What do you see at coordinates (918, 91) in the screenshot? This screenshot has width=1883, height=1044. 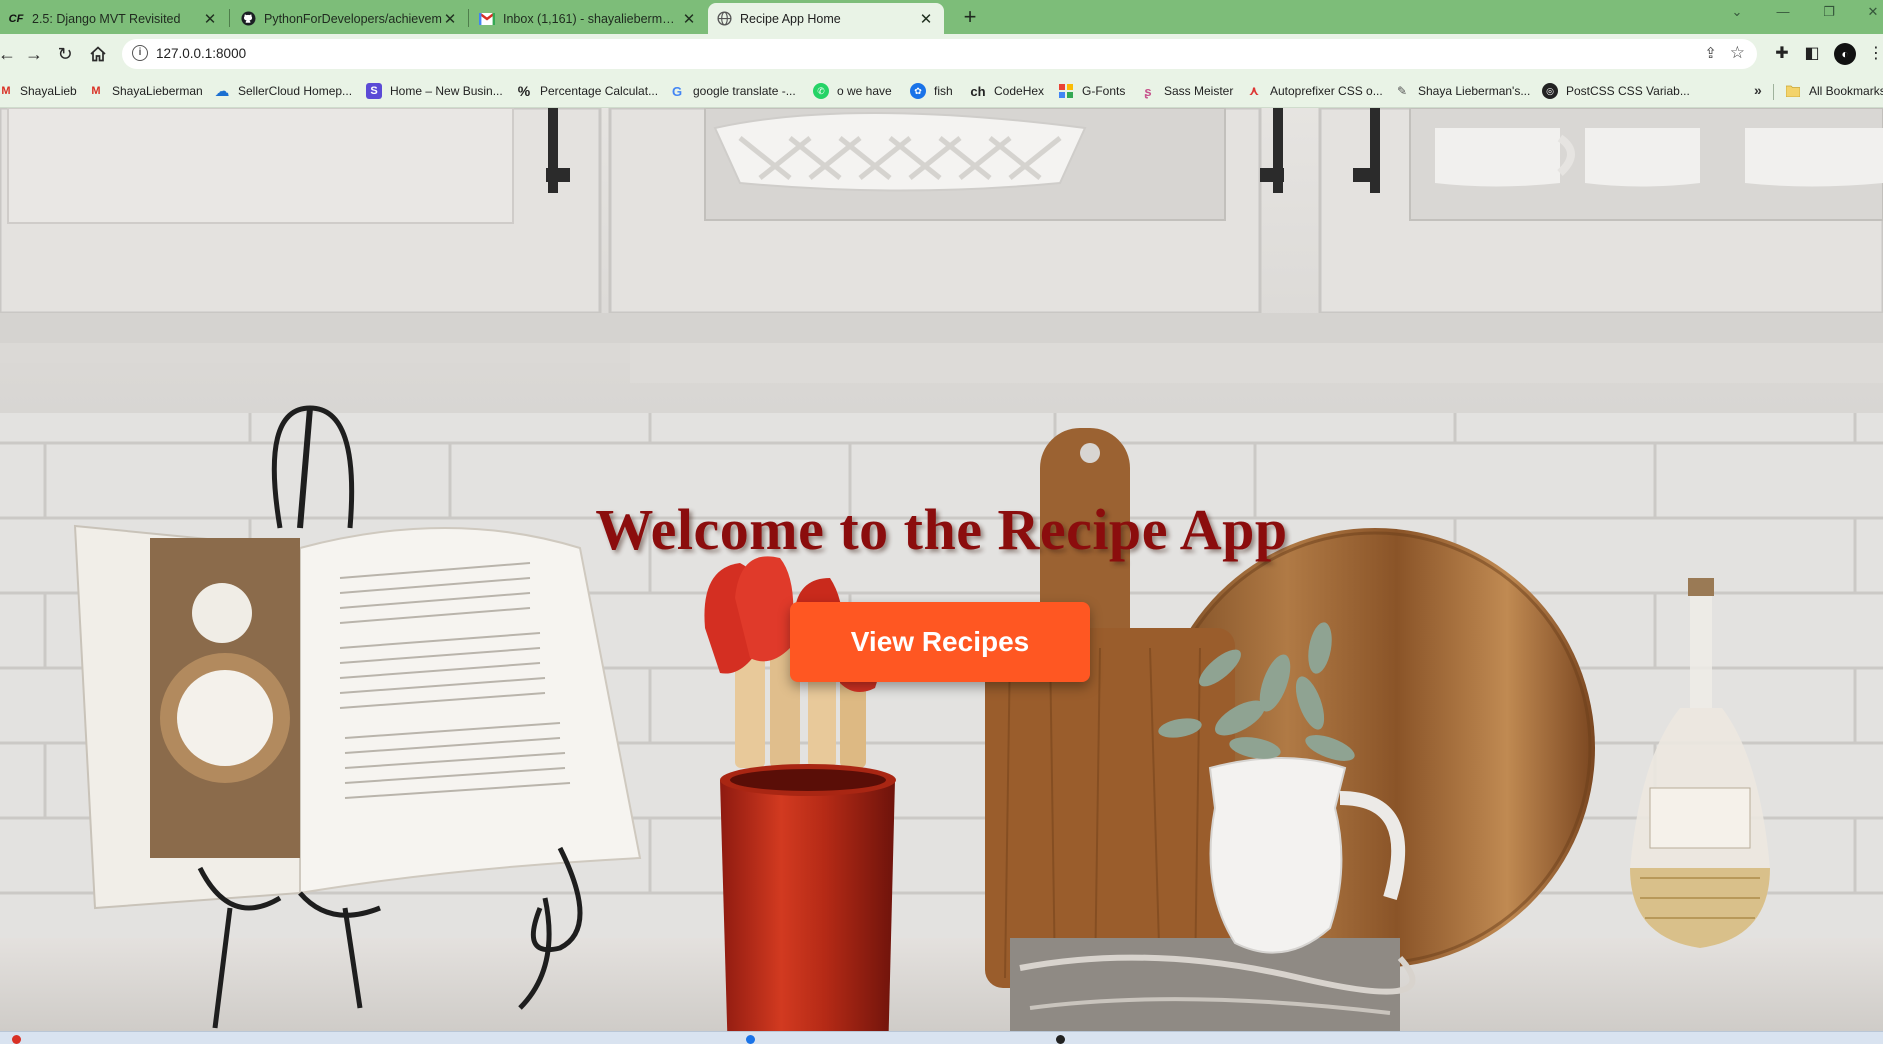 I see `fish-icon: ✿` at bounding box center [918, 91].